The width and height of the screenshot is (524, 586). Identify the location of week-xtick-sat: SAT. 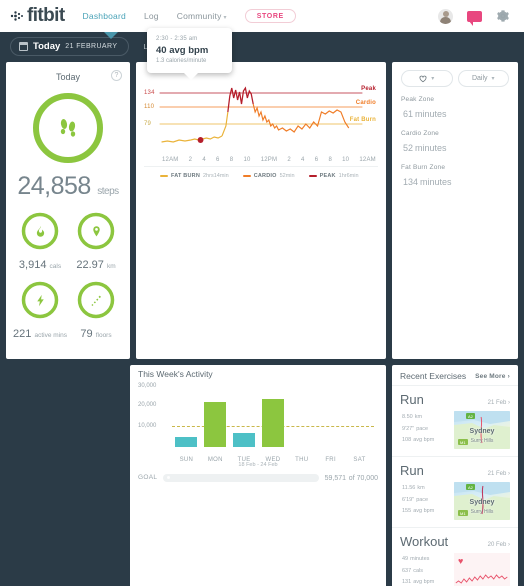
(359, 460).